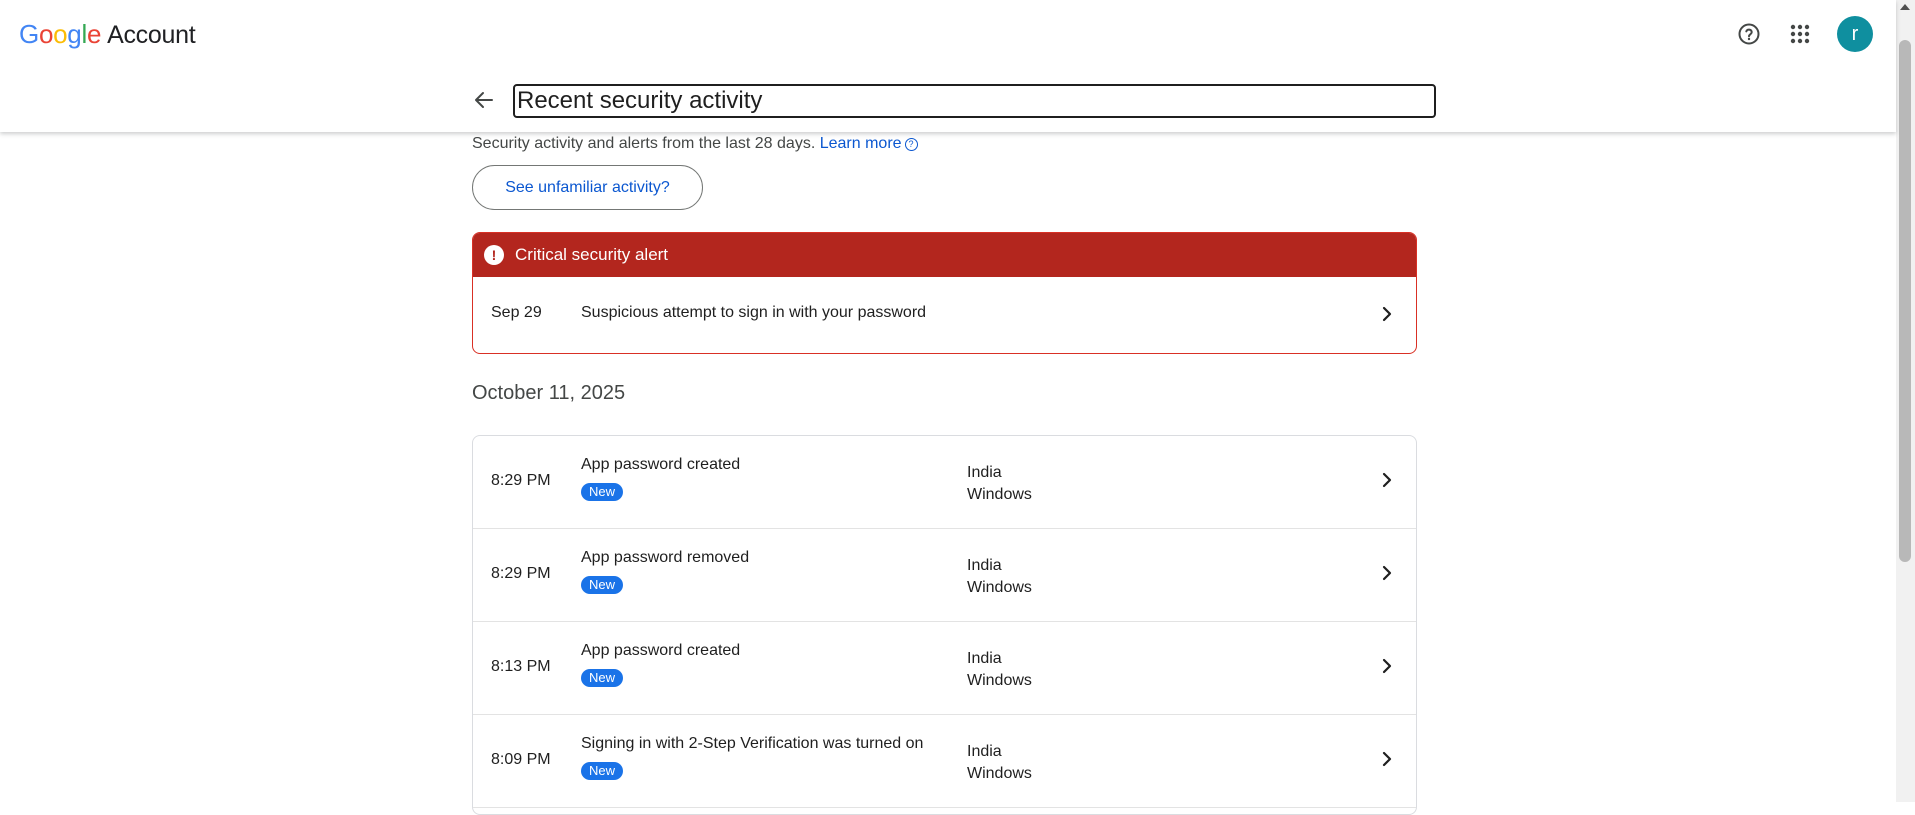  What do you see at coordinates (94, 34) in the screenshot?
I see `logo-letter: e` at bounding box center [94, 34].